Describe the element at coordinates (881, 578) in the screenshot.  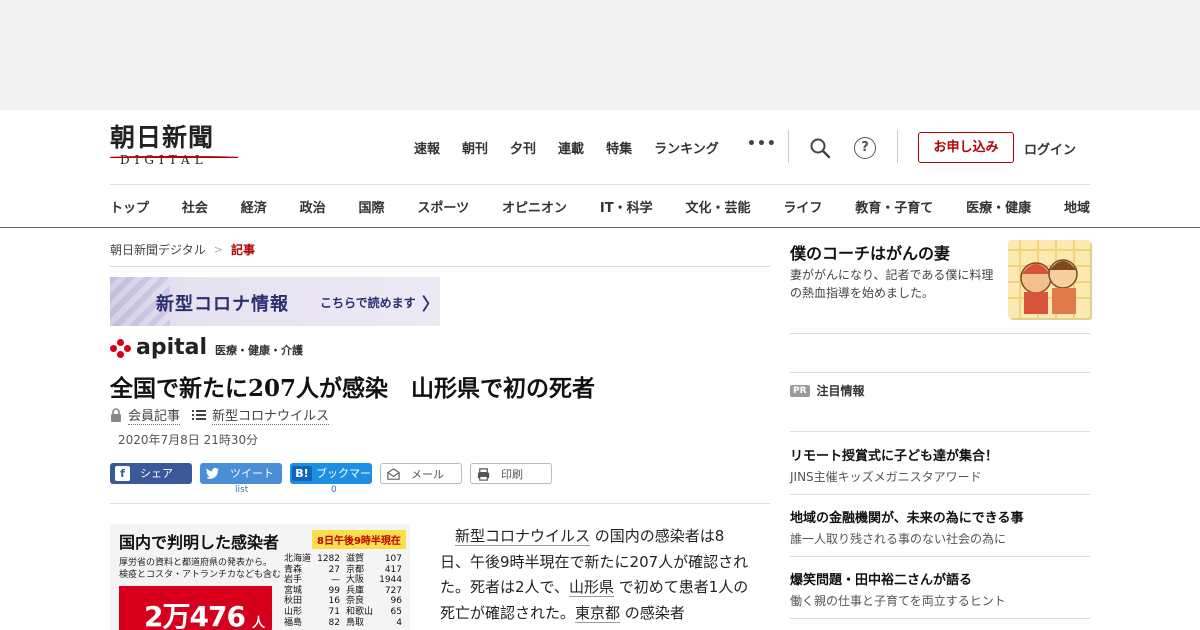
I see `pr-item-title: 爆笑問題・田中裕二さんが語る` at that location.